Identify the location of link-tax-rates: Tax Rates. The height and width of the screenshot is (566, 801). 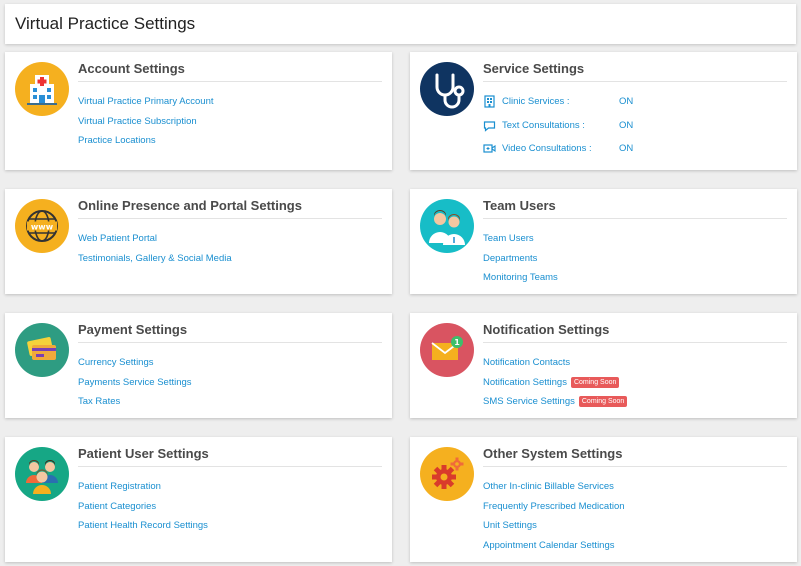
(135, 406).